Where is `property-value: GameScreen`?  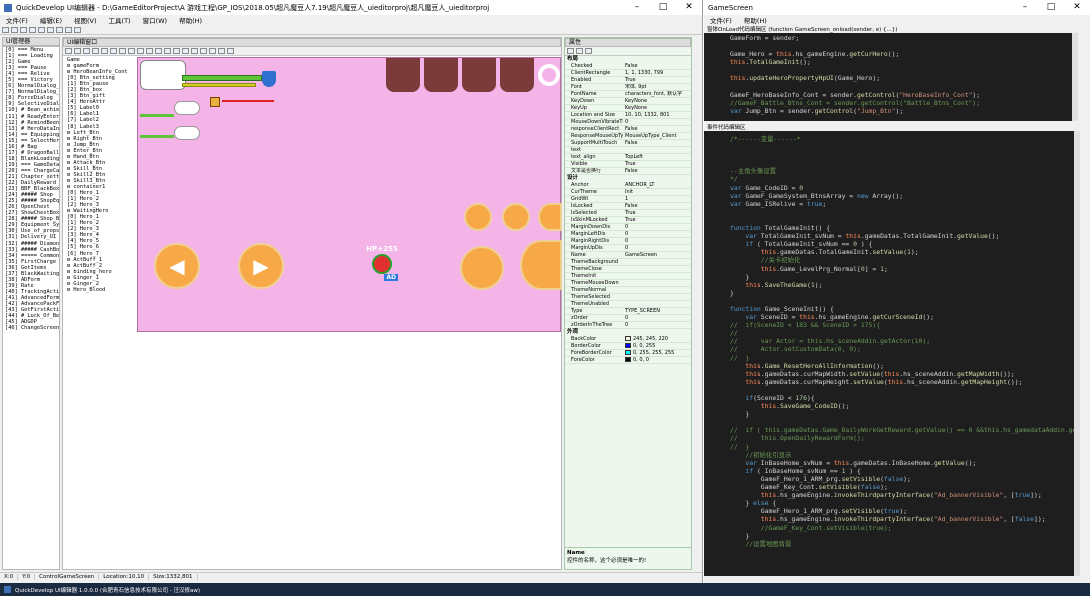
property-value: GameScreen is located at coordinates (657, 255).